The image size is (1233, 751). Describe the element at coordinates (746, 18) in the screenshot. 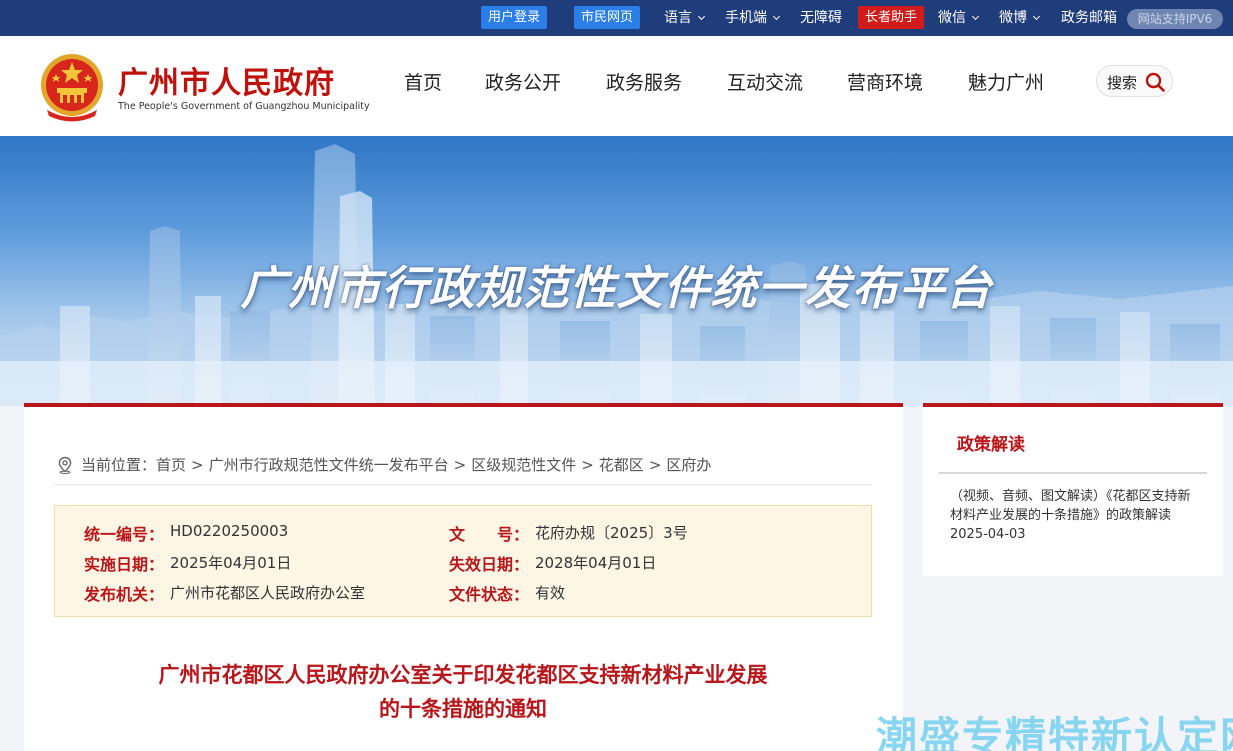

I see `mobile-label: 手机端` at that location.